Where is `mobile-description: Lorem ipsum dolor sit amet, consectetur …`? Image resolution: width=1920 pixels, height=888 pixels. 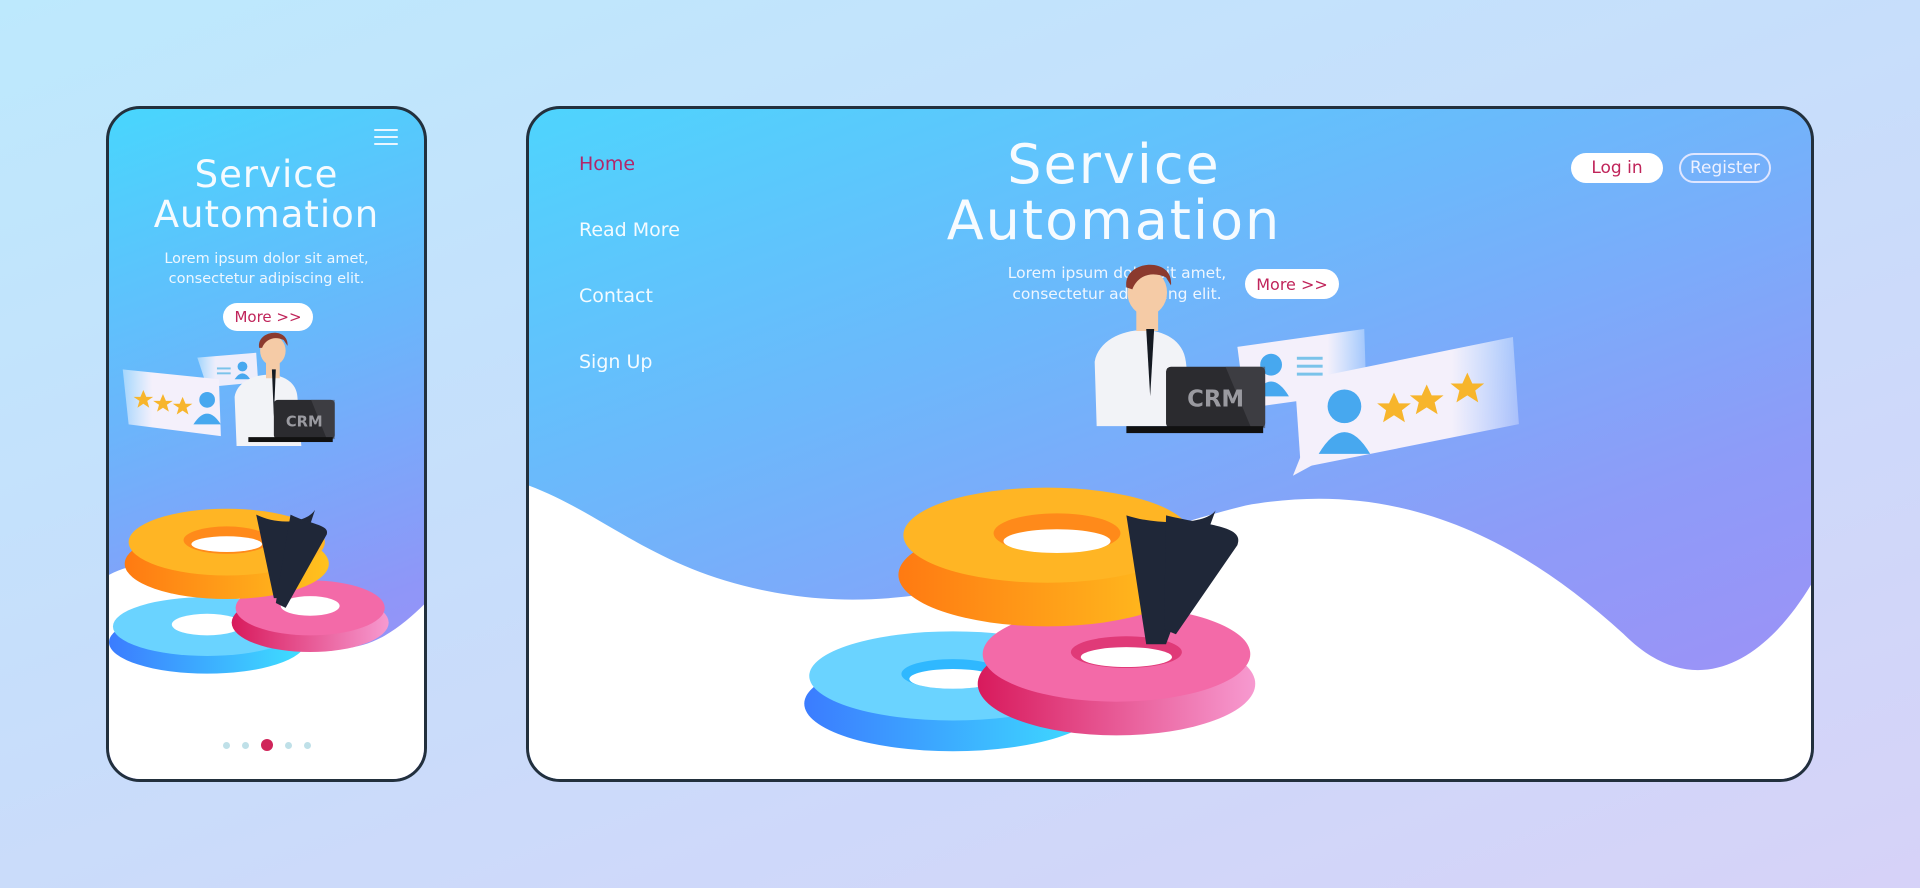
mobile-description: Lorem ipsum dolor sit amet, consectetur … is located at coordinates (266, 269).